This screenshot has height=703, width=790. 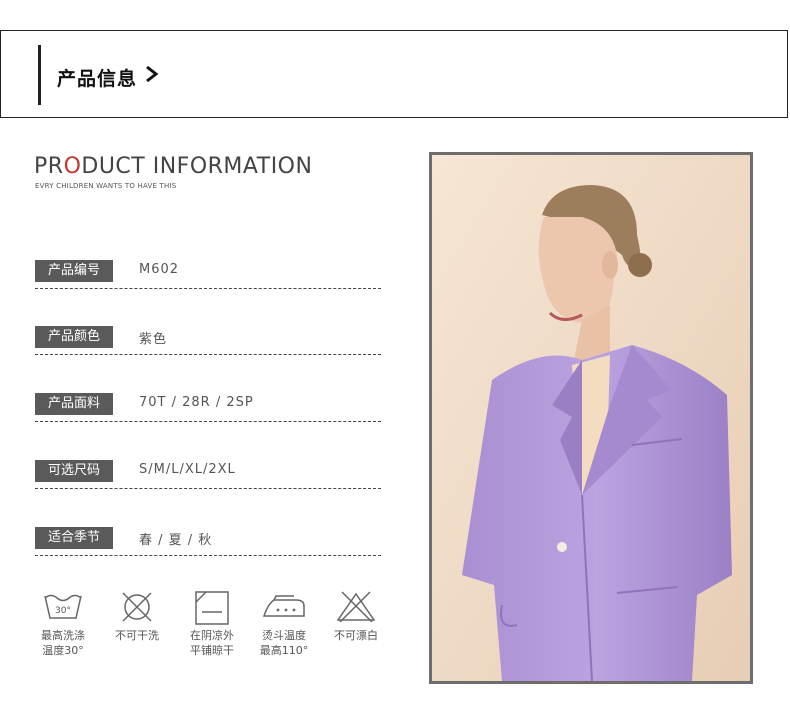 I want to click on wash-30-icon: 30°, so click(x=63, y=606).